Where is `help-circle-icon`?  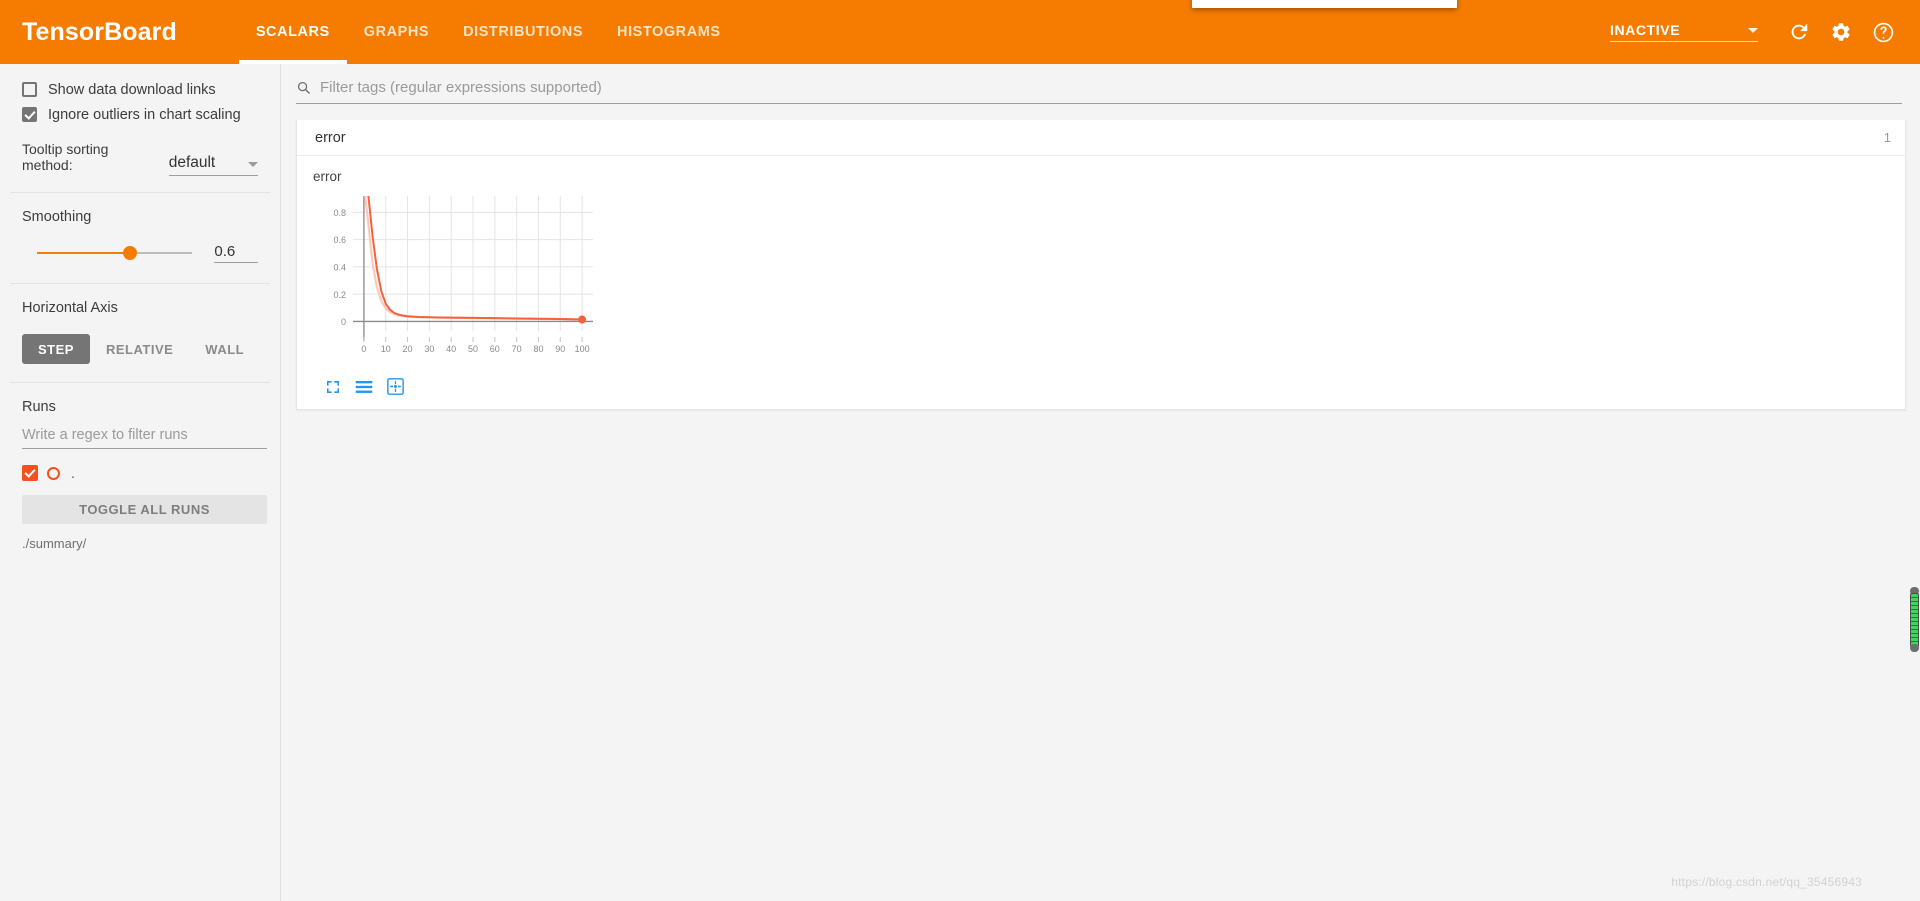 help-circle-icon is located at coordinates (1883, 32).